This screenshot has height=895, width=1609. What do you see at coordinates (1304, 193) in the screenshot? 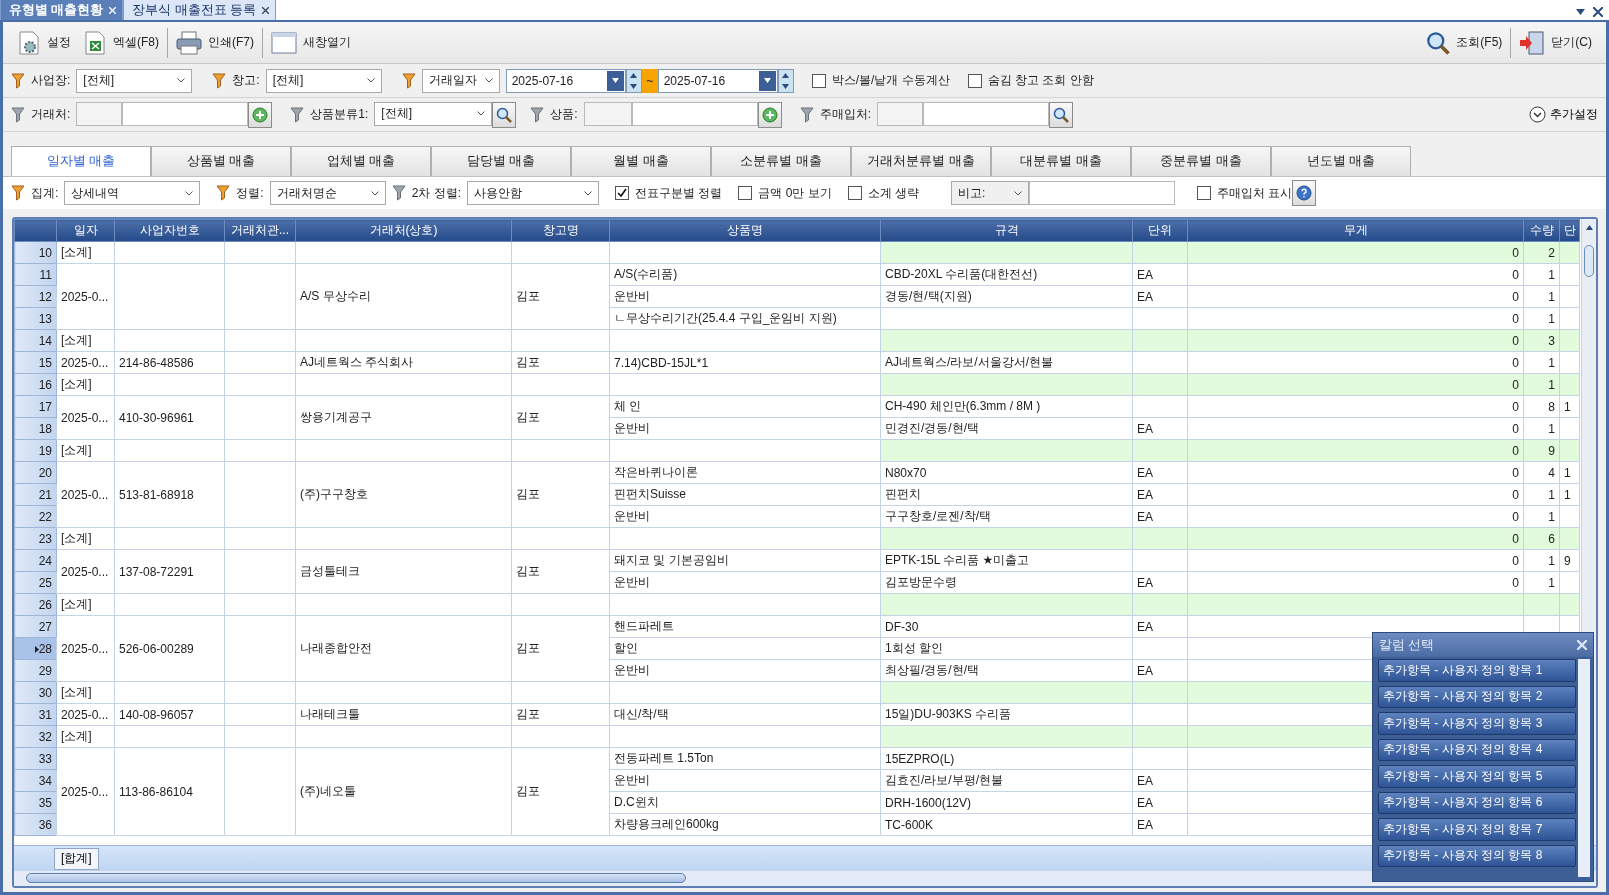
I see `help-button` at bounding box center [1304, 193].